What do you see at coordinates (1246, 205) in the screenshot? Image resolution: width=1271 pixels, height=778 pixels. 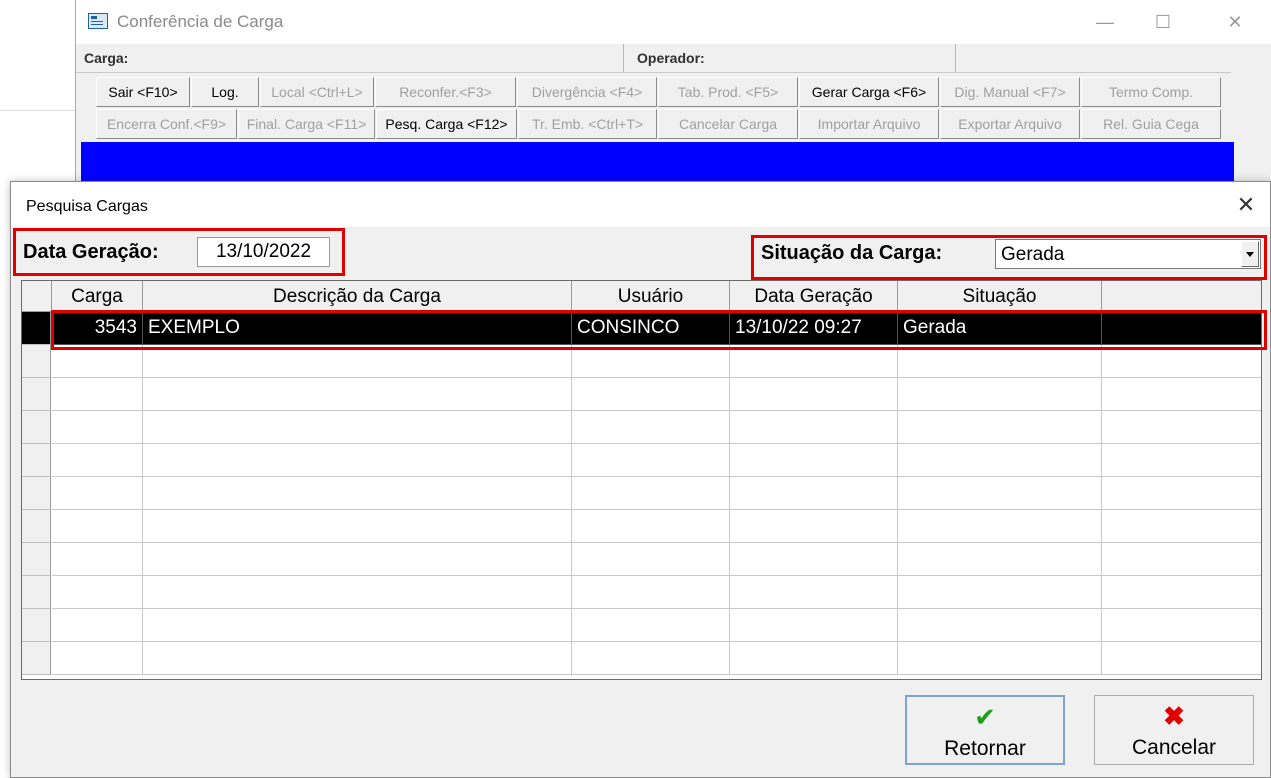 I see `dialog-close-icon: ✕` at bounding box center [1246, 205].